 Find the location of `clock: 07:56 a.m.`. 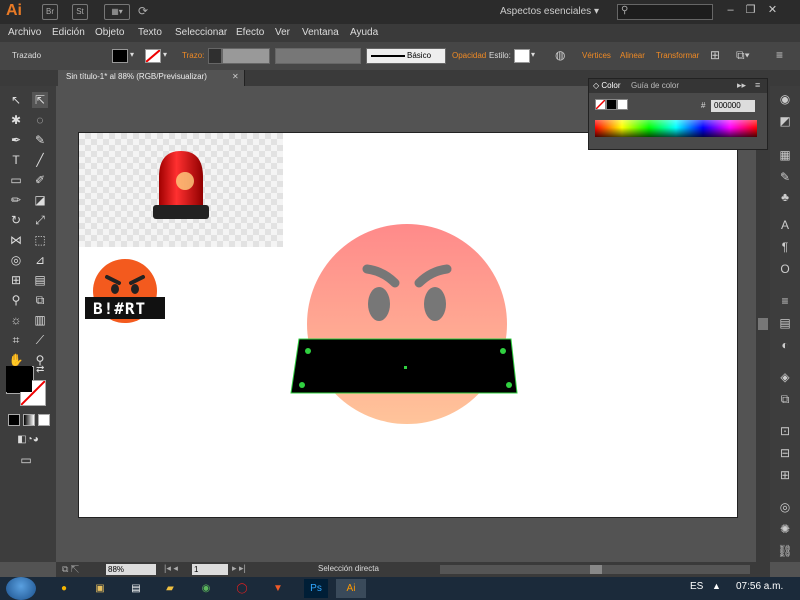

clock: 07:56 a.m. is located at coordinates (759, 586).